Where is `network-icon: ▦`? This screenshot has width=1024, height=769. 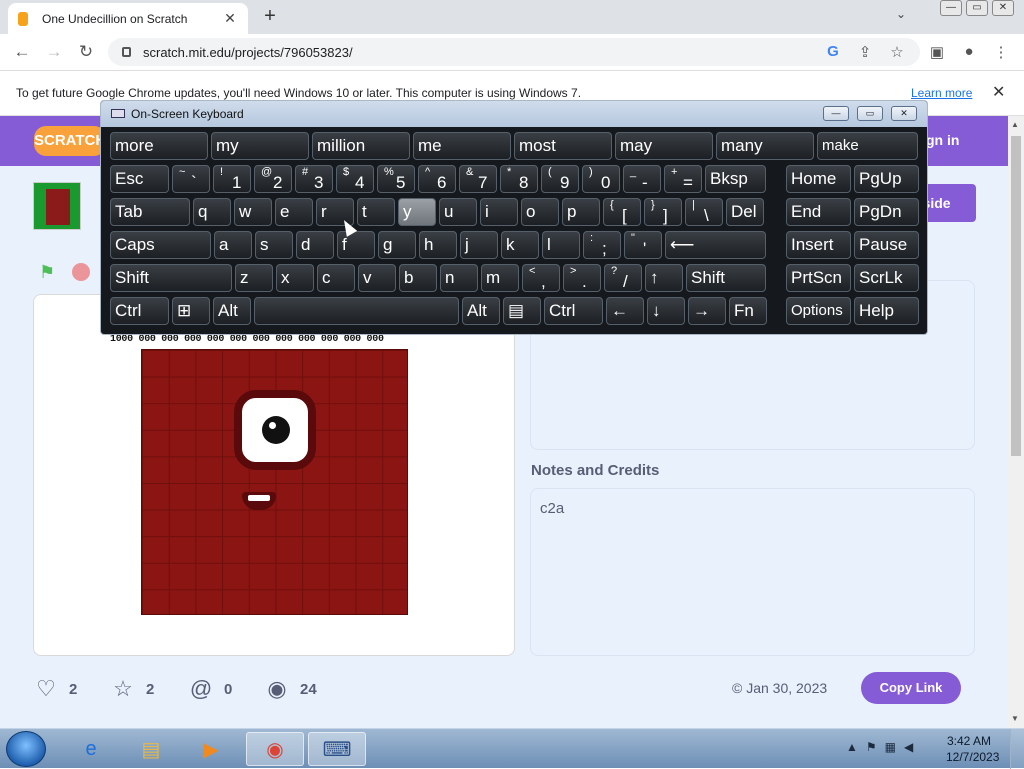
network-icon: ▦ is located at coordinates (890, 747).